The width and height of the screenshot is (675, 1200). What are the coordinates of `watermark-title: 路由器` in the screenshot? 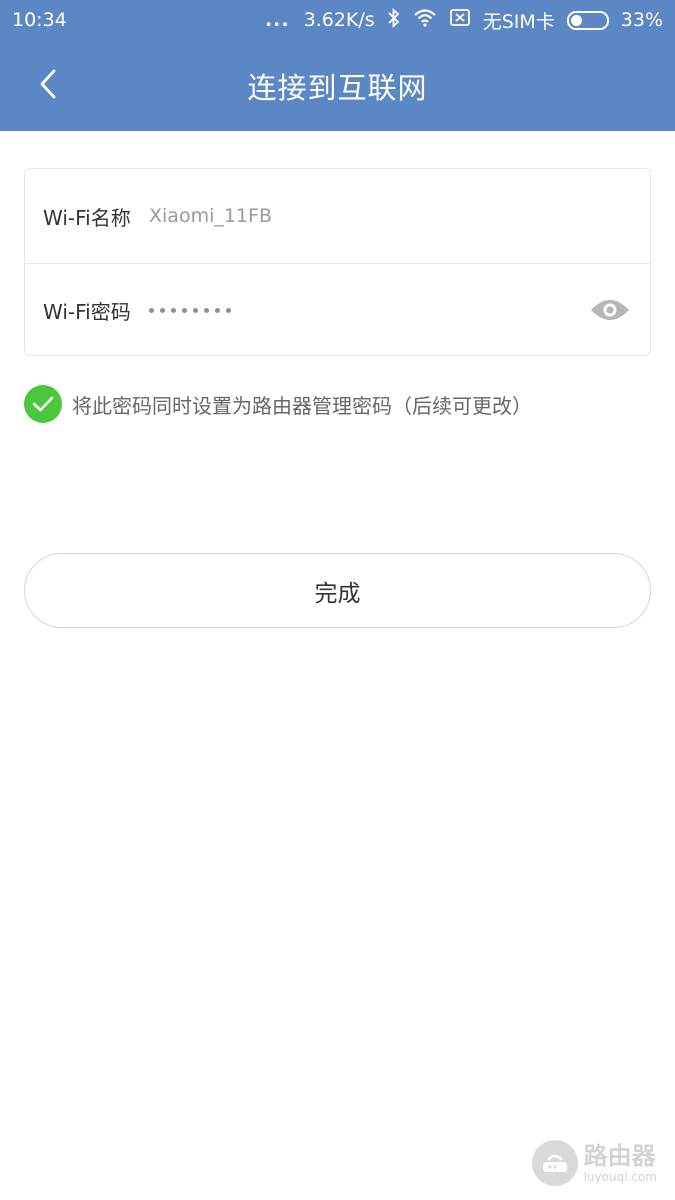 It's located at (619, 1155).